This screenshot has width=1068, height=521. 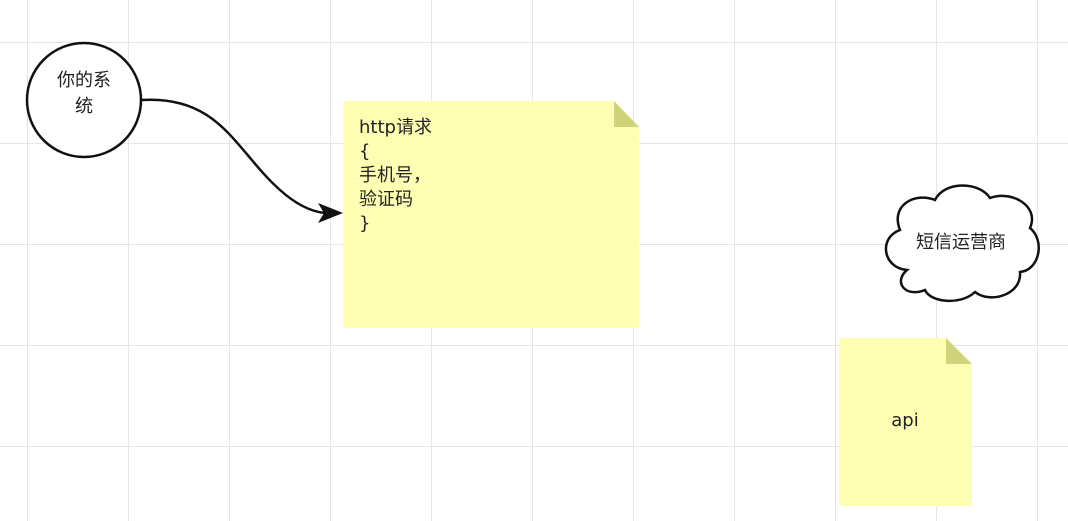 What do you see at coordinates (959, 351) in the screenshot?
I see `note-fold-corner` at bounding box center [959, 351].